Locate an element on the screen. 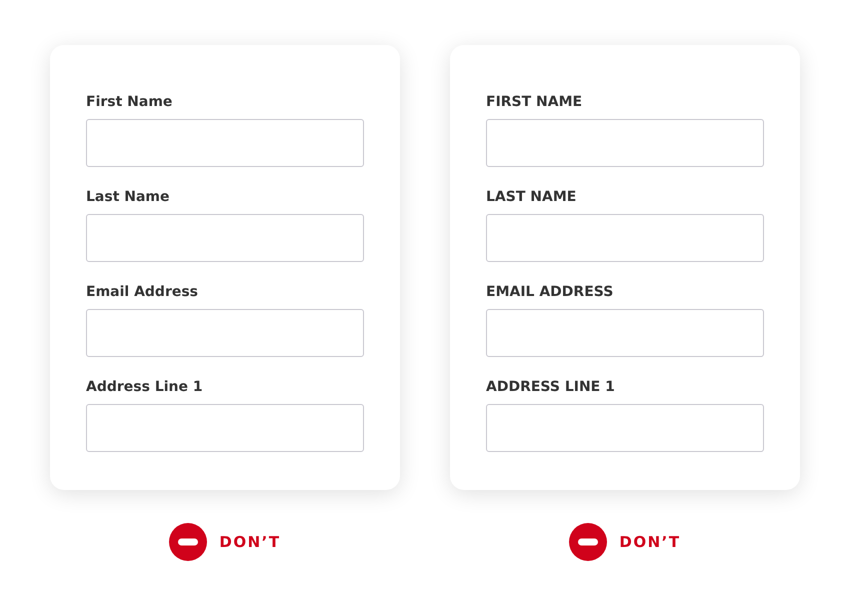 The image size is (850, 595). field-label: LAST NAME is located at coordinates (531, 197).